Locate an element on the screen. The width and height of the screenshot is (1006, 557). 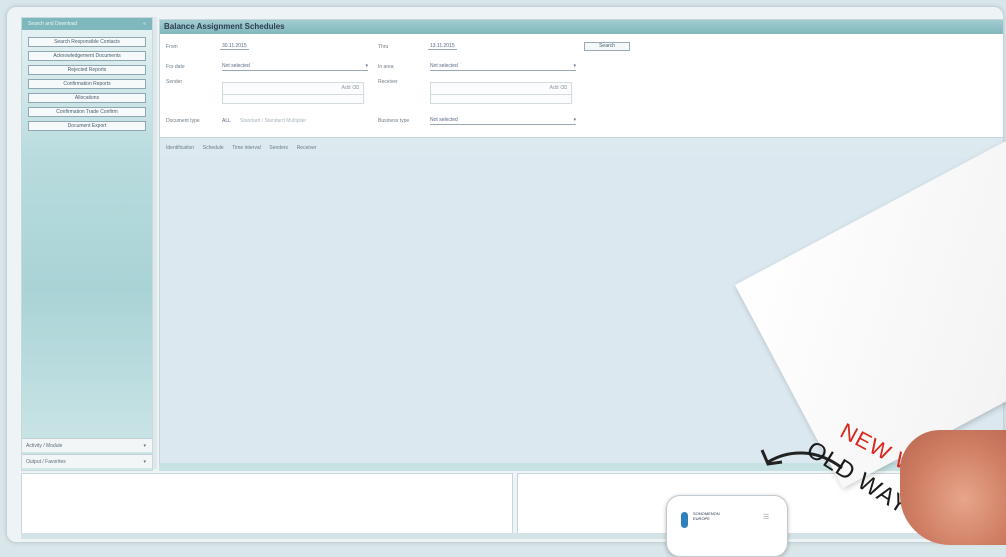
nav-allocations-button: Allocations is located at coordinates (87, 98).